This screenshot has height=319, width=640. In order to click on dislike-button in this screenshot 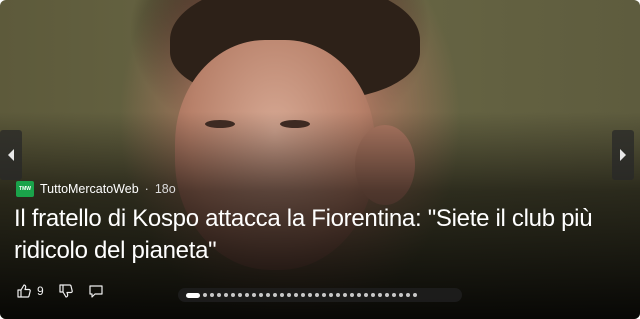, I will do `click(66, 291)`.